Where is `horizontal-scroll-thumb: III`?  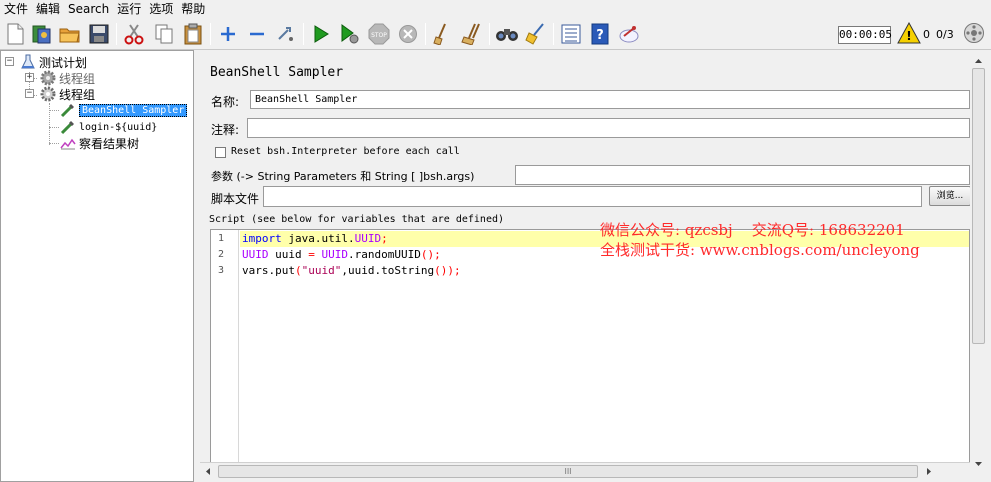
horizontal-scroll-thumb: III is located at coordinates (568, 471).